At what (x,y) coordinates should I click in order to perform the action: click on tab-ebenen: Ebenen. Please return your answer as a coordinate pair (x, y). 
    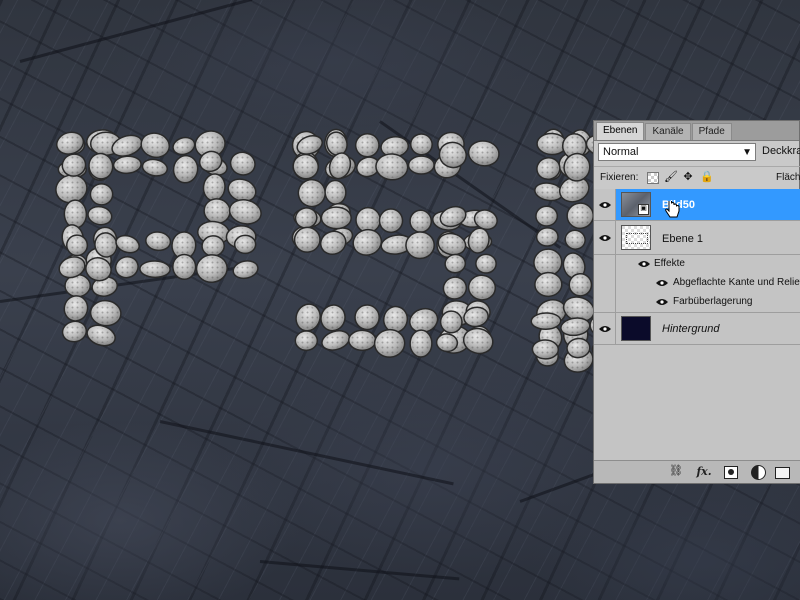
    Looking at the image, I should click on (620, 131).